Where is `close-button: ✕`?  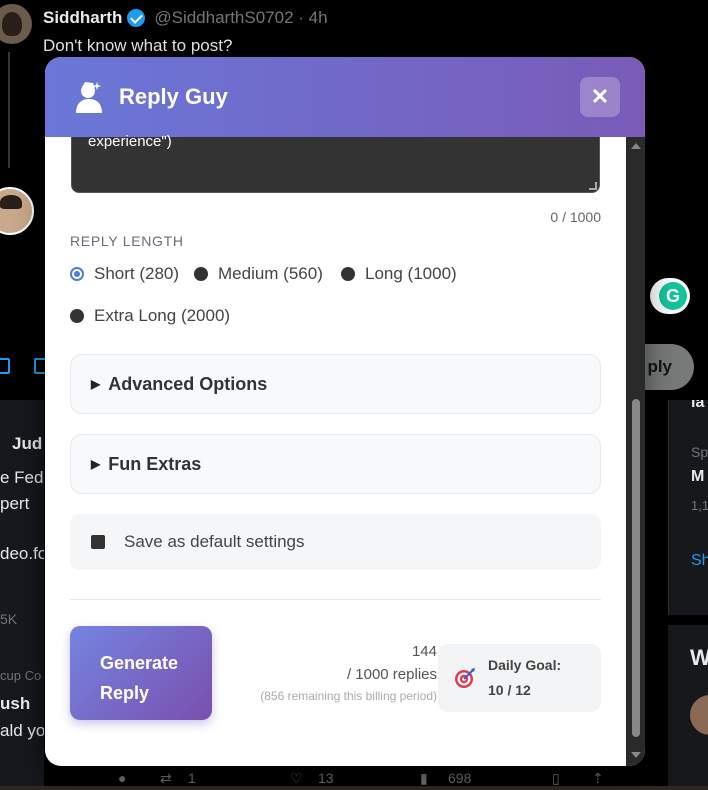
close-button: ✕ is located at coordinates (600, 97).